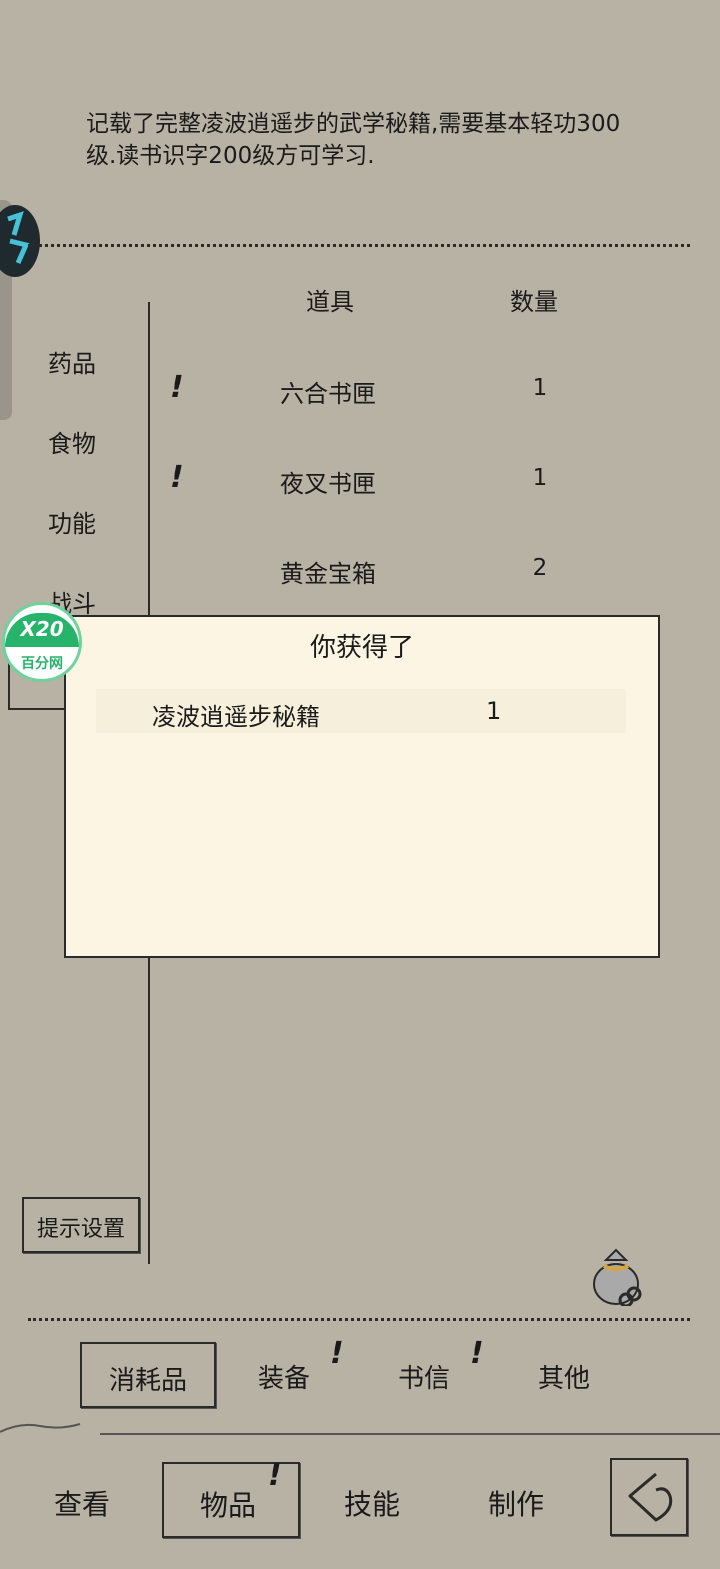 The width and height of the screenshot is (720, 1569). Describe the element at coordinates (328, 391) in the screenshot. I see `item-name: 六合书匣` at that location.